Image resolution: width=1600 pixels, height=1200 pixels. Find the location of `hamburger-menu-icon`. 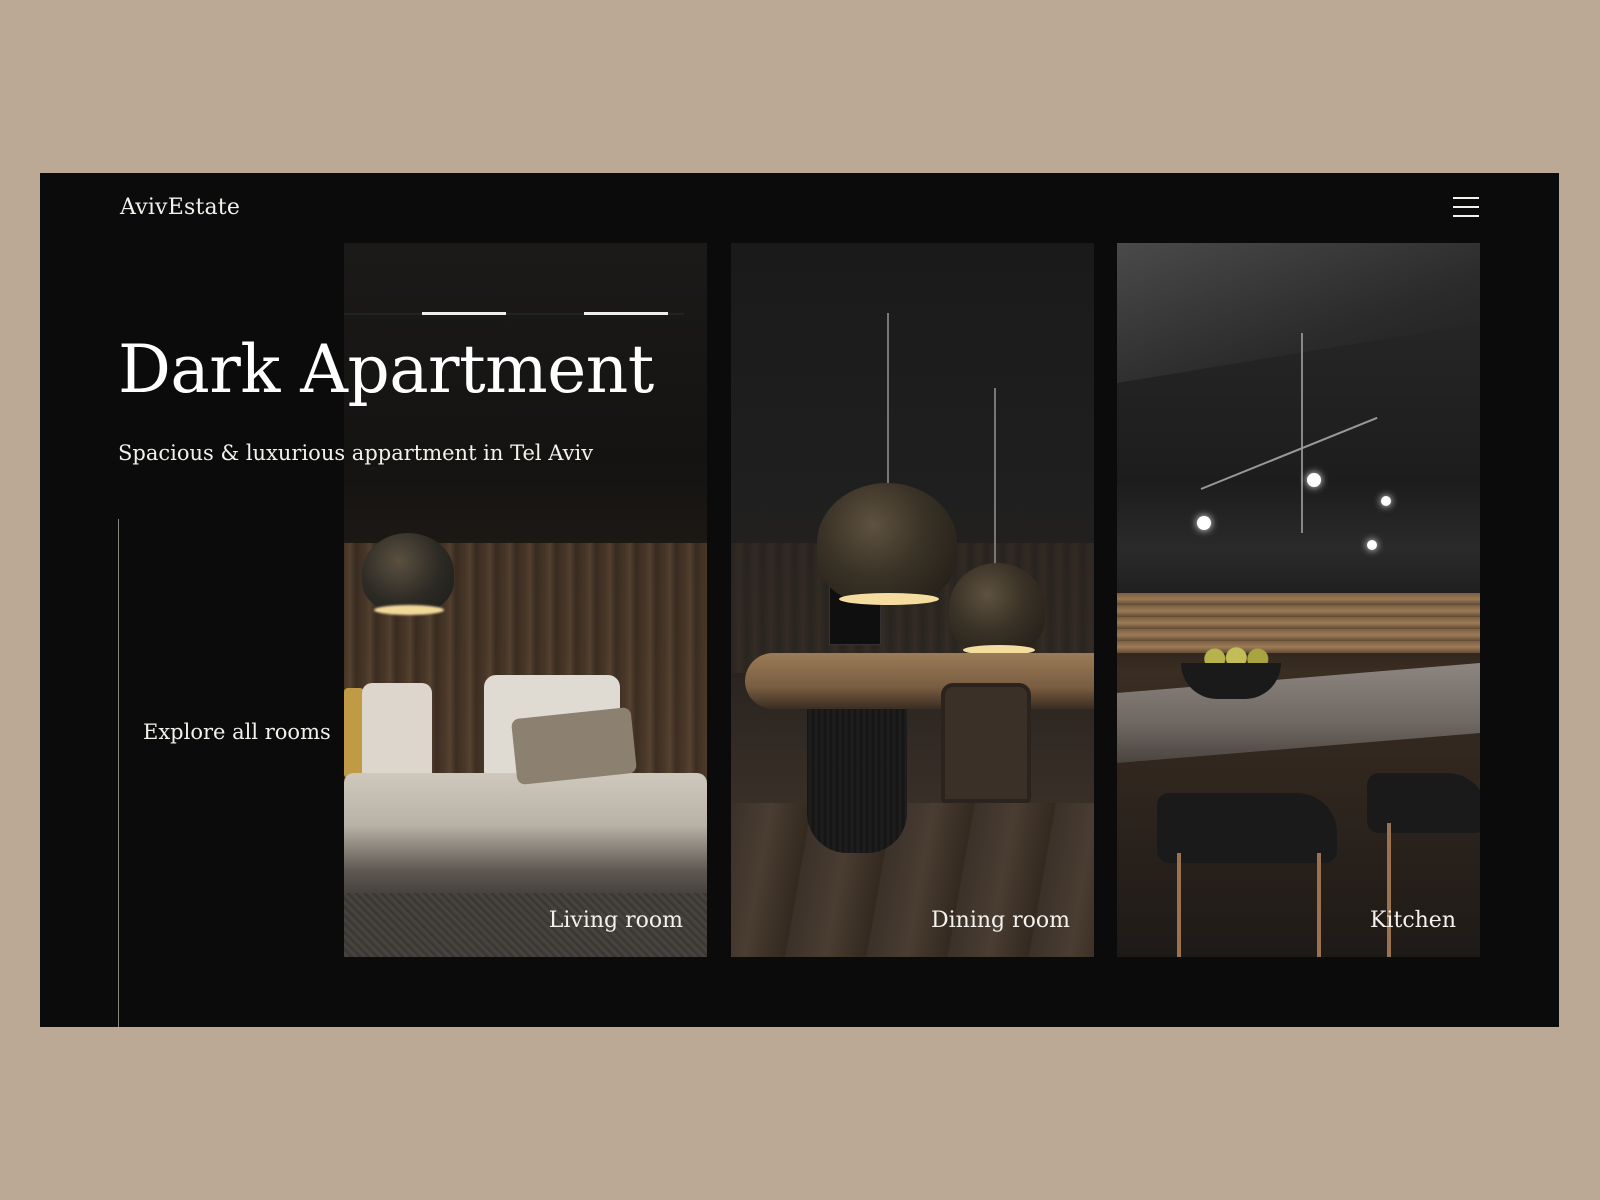

hamburger-menu-icon is located at coordinates (1466, 207).